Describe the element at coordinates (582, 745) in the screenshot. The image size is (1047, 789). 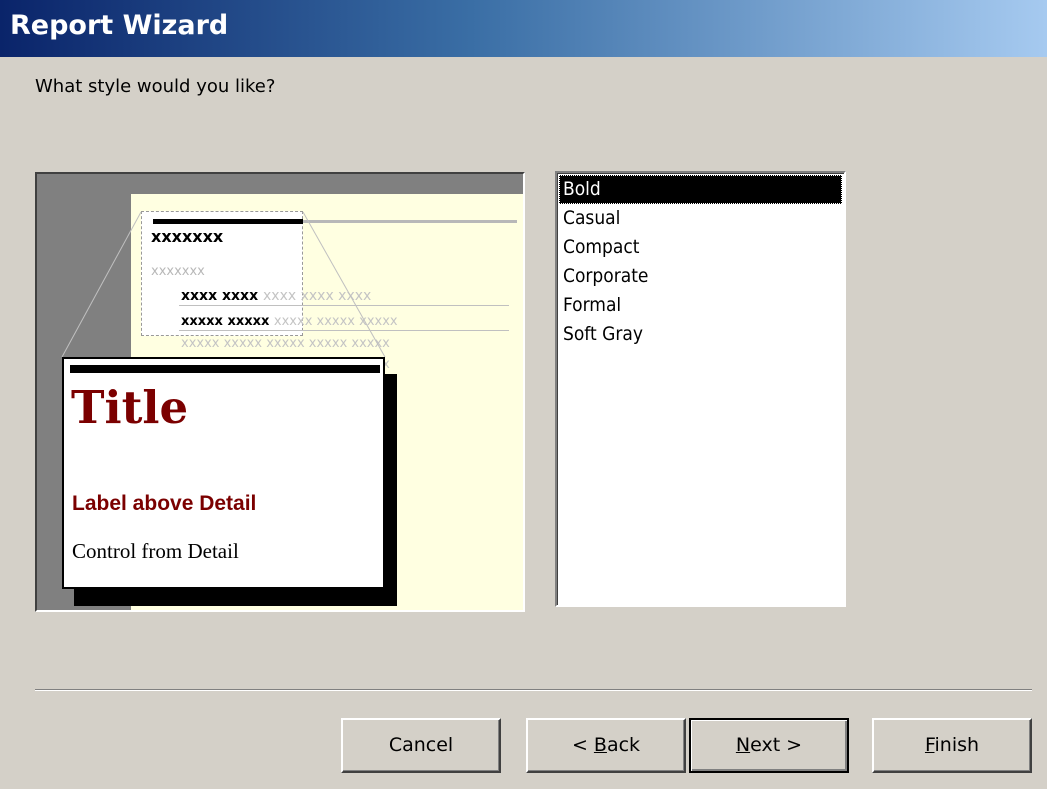
I see `back-button-prefix: <` at that location.